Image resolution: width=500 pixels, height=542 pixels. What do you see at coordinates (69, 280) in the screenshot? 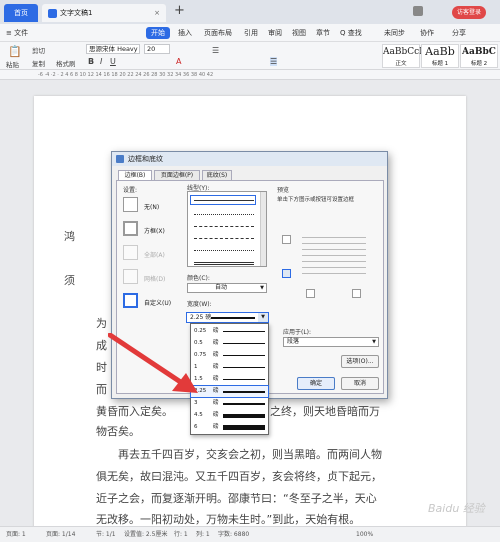
I see `doc-line: 须` at bounding box center [69, 280].